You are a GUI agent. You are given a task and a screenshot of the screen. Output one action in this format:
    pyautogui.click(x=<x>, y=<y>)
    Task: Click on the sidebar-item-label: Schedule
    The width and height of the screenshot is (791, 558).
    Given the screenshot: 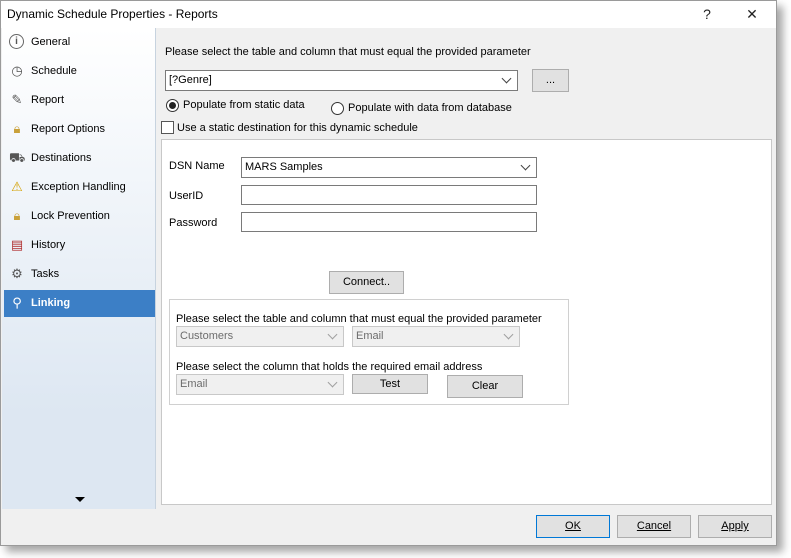 What is the action you would take?
    pyautogui.click(x=54, y=71)
    